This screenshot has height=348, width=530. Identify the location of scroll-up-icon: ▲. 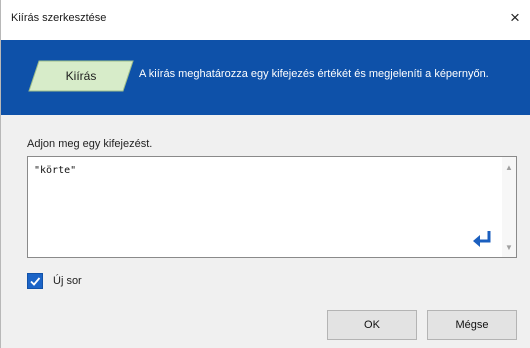
(509, 167).